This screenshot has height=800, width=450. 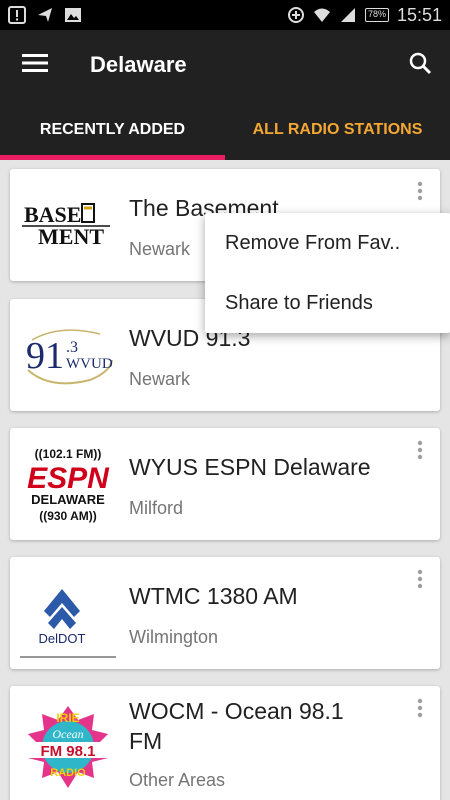 I want to click on tab-all-radio-stations: ALL RADIO STATIONS, so click(x=337, y=130).